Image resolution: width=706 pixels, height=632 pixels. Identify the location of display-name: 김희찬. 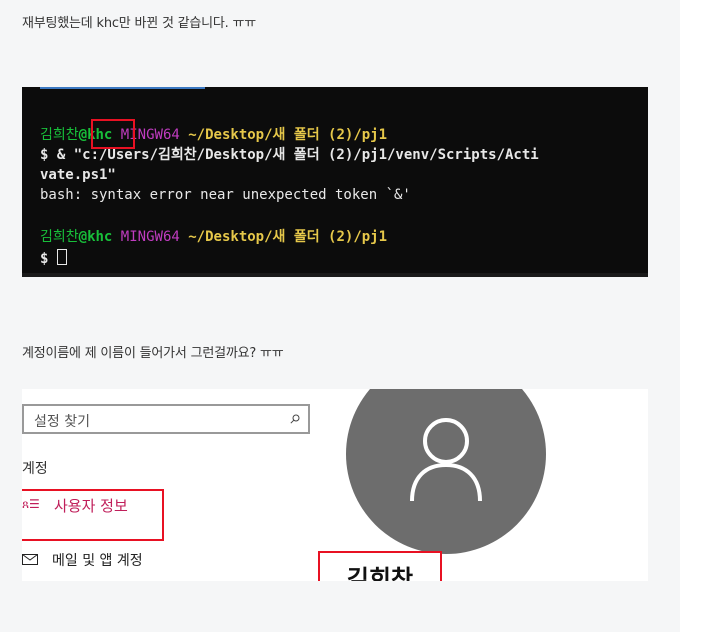
(380, 573).